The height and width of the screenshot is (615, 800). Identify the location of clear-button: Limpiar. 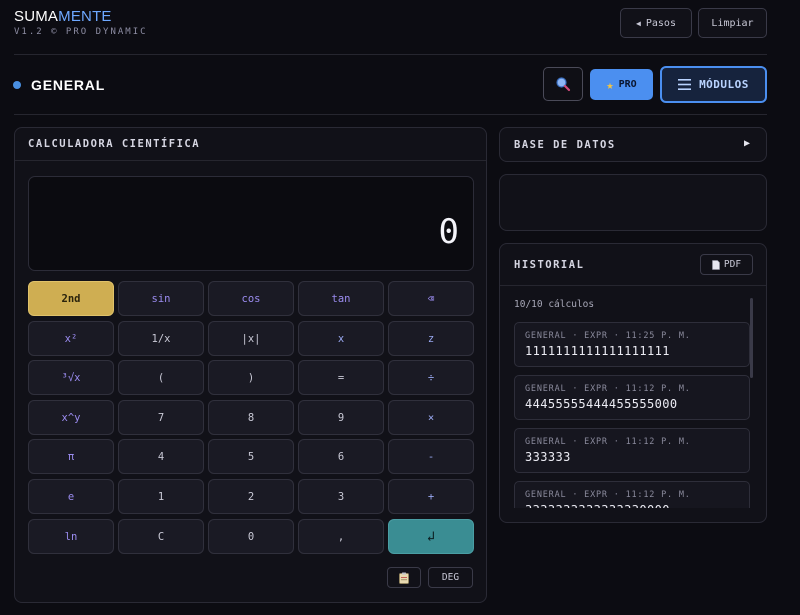
(732, 23).